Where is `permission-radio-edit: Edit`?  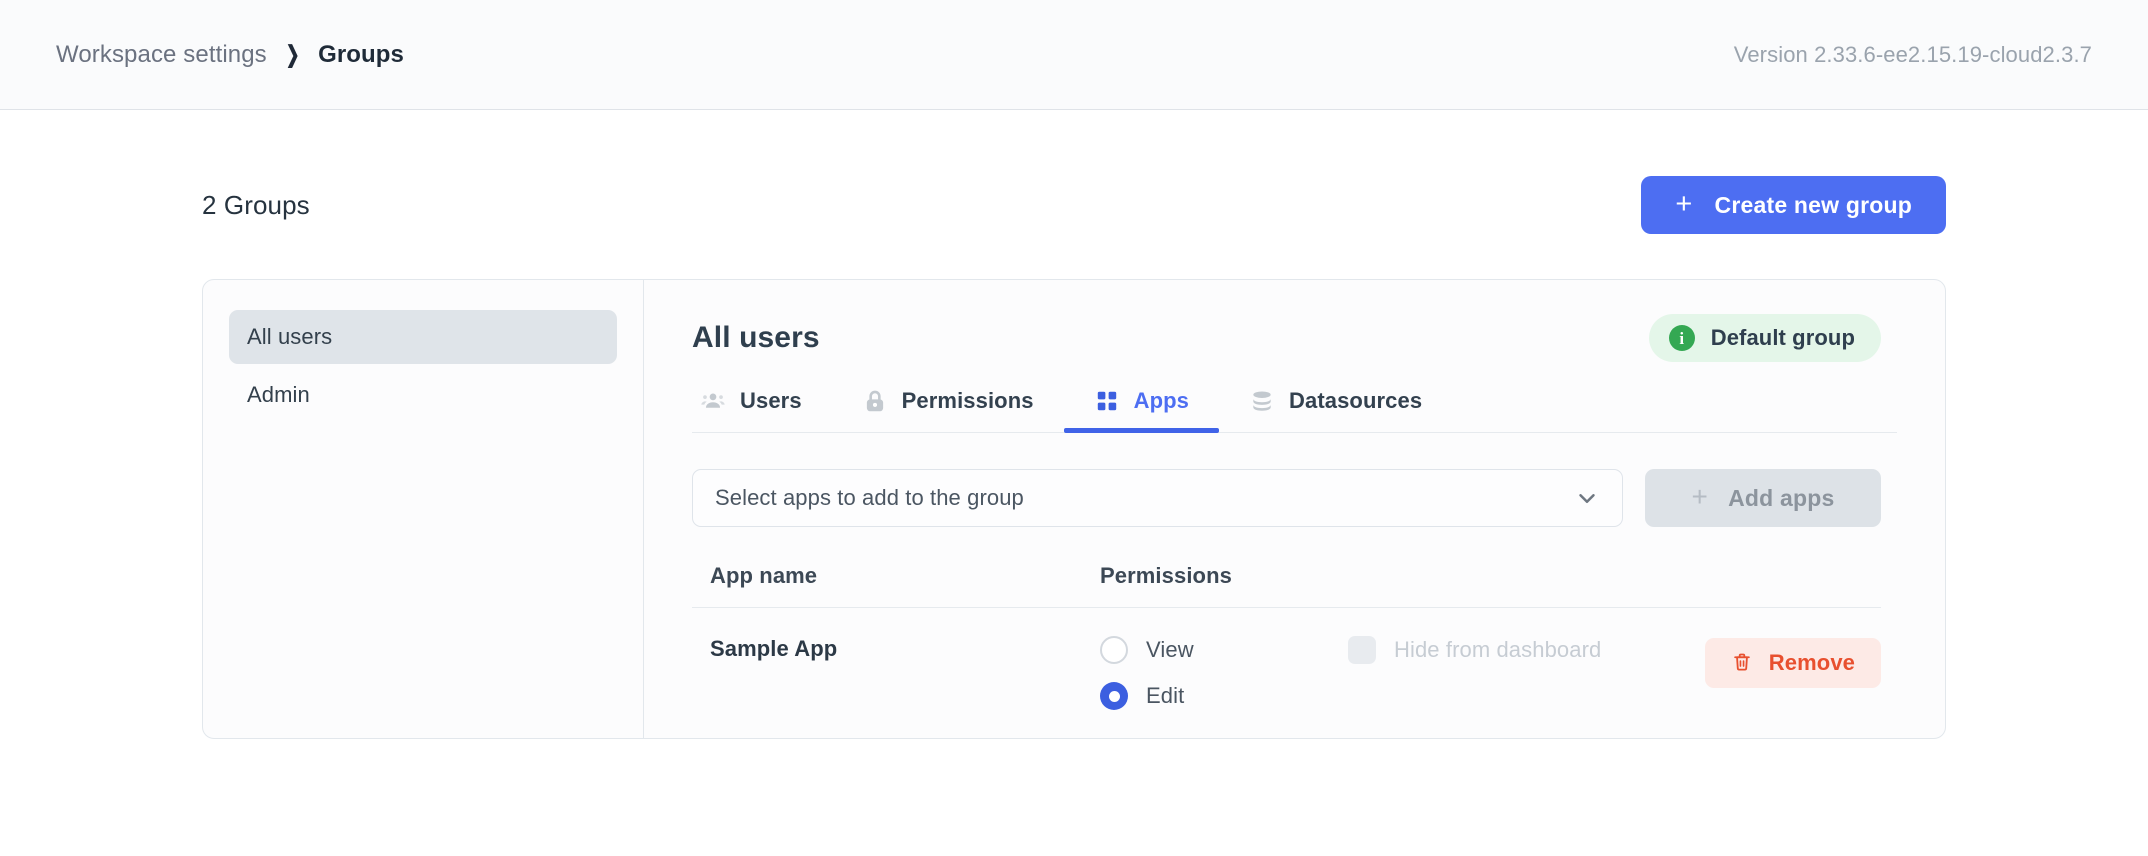
permission-radio-edit: Edit is located at coordinates (1224, 696).